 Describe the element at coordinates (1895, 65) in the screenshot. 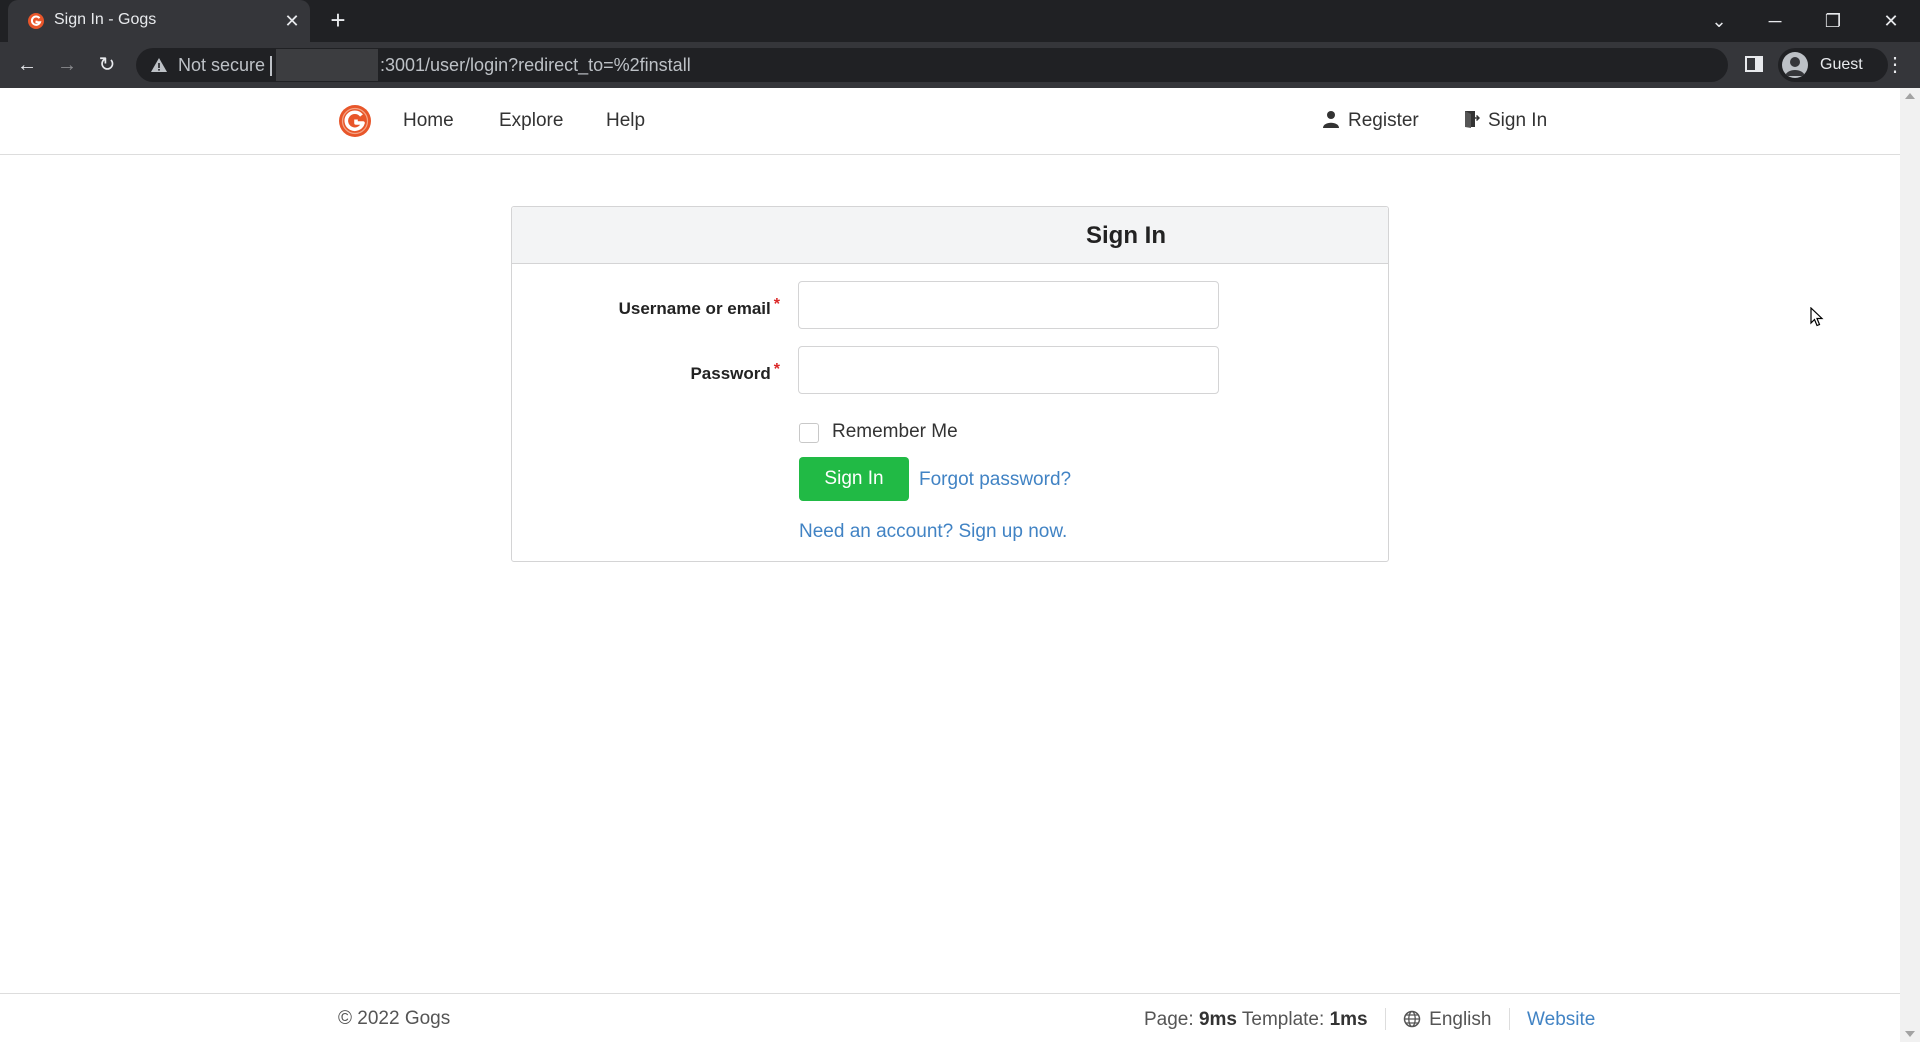

I see `browser-menu-icon: ⋮` at that location.